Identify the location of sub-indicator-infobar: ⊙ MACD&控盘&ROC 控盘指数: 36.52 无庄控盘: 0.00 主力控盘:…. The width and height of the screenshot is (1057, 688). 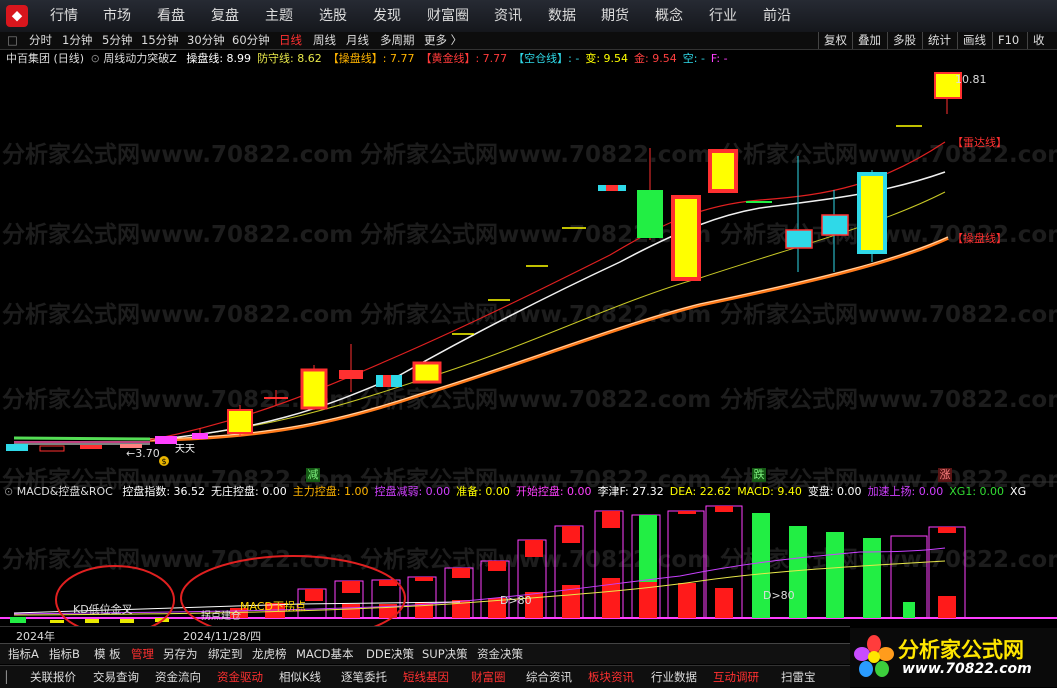
(530, 491).